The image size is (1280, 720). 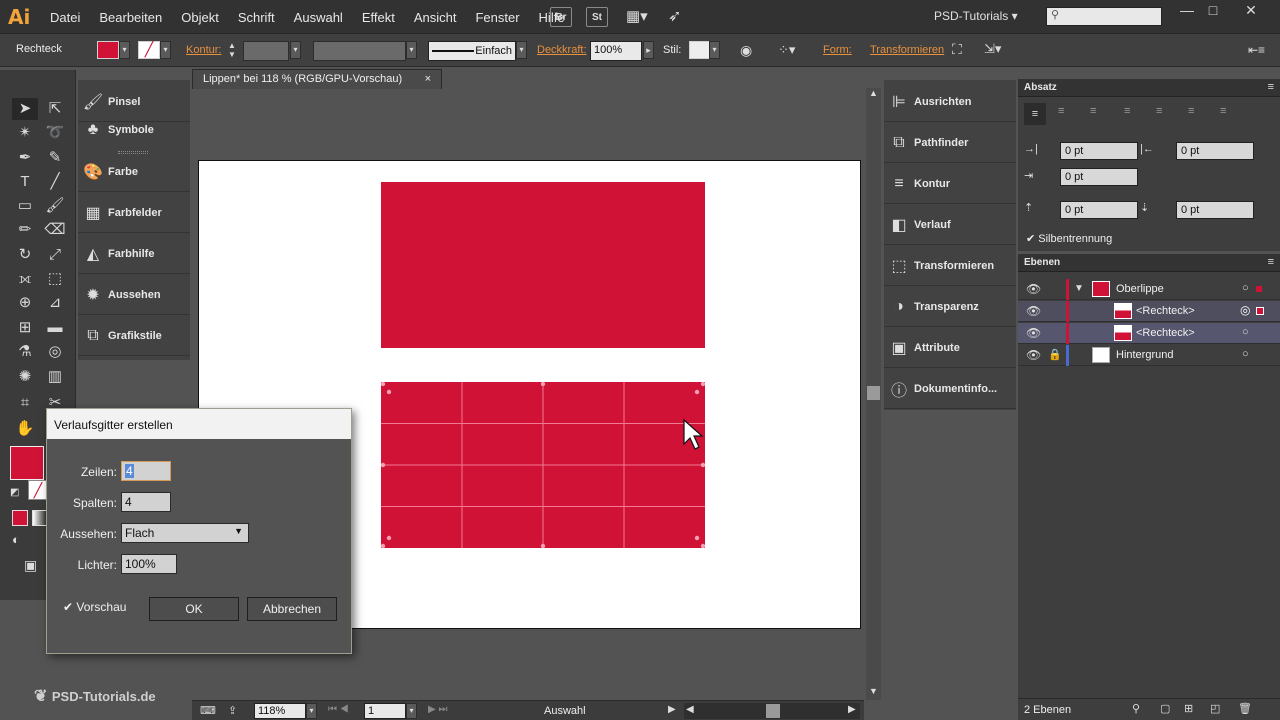 What do you see at coordinates (672, 709) in the screenshot?
I see `status-menu-icon: ▶` at bounding box center [672, 709].